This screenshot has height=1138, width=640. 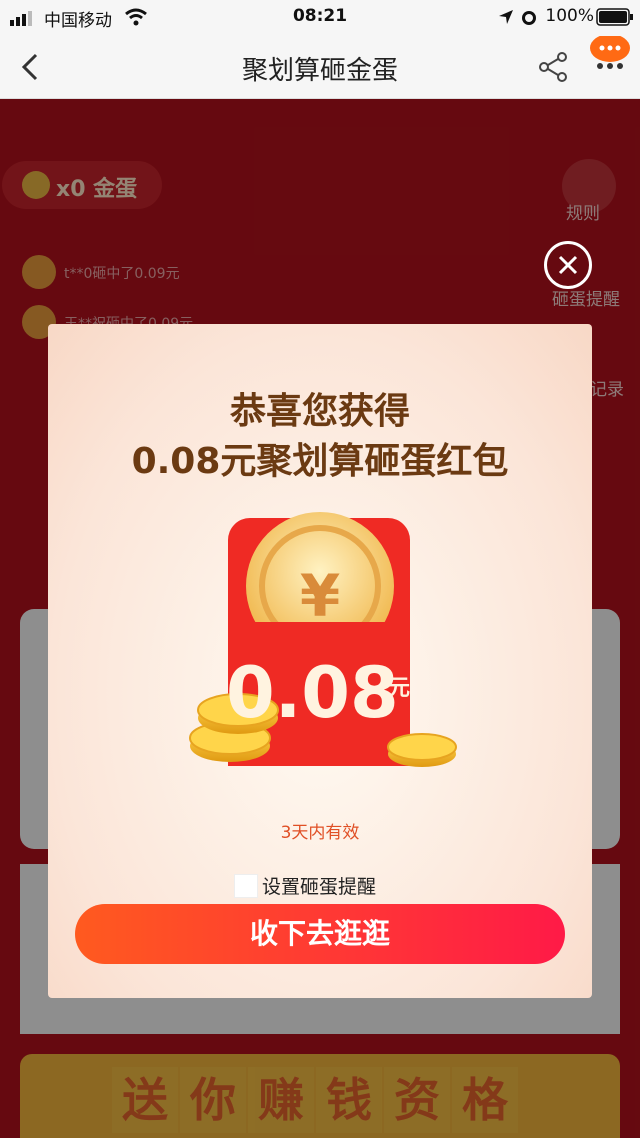 What do you see at coordinates (569, 16) in the screenshot?
I see `battery-percent: 100%` at bounding box center [569, 16].